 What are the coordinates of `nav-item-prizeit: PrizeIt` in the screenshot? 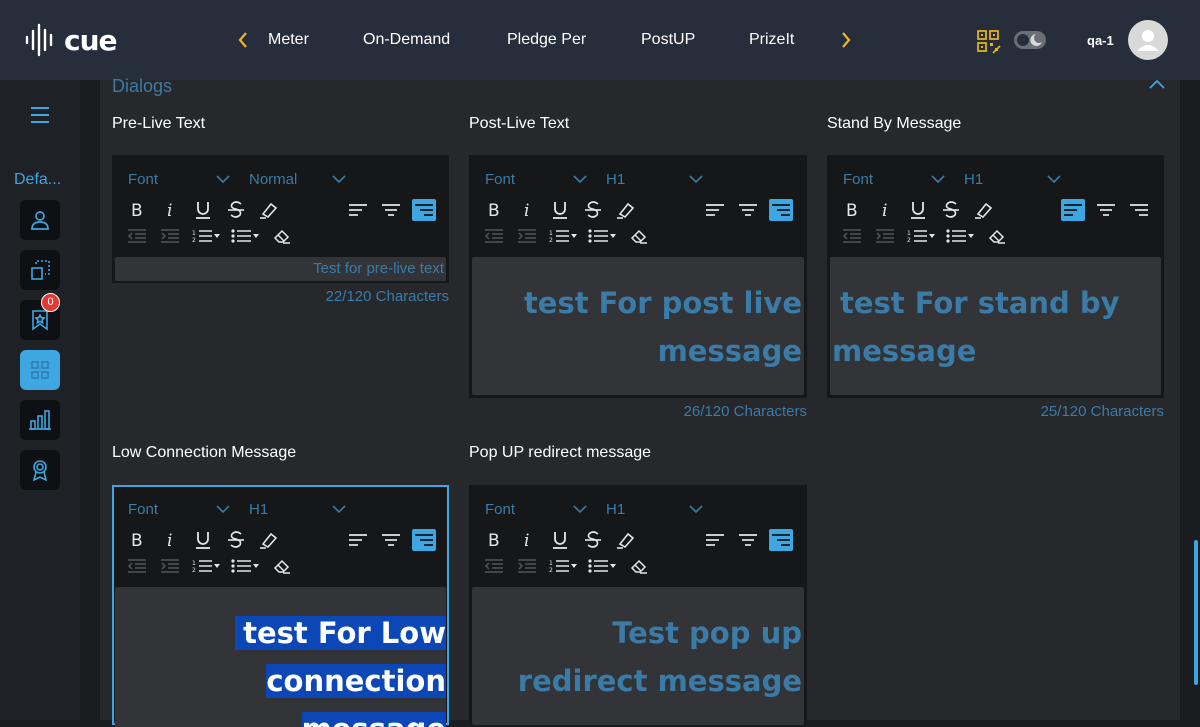 It's located at (771, 40).